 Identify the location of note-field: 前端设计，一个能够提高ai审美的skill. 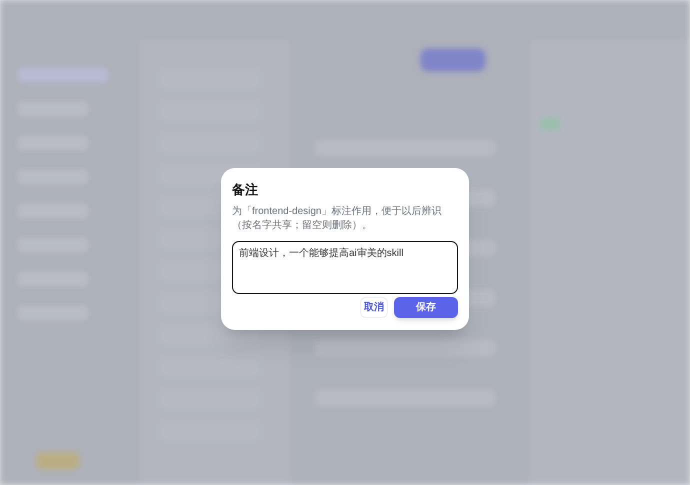
(345, 267).